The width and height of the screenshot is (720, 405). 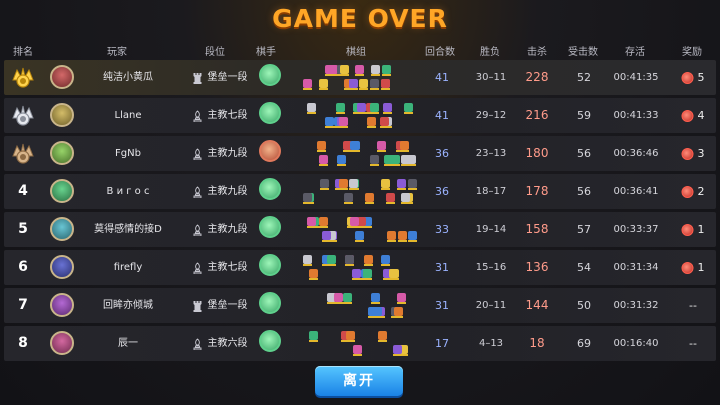 I want to click on kills-value: 180, so click(x=537, y=153).